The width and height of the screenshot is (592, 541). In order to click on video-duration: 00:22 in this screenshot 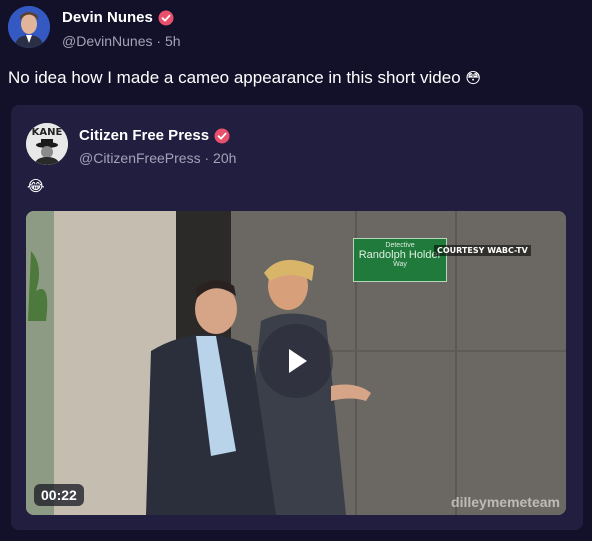, I will do `click(59, 495)`.